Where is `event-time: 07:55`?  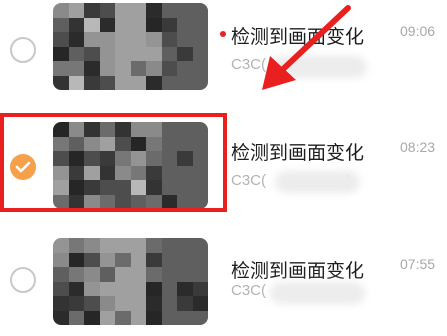
event-time: 07:55 is located at coordinates (418, 264).